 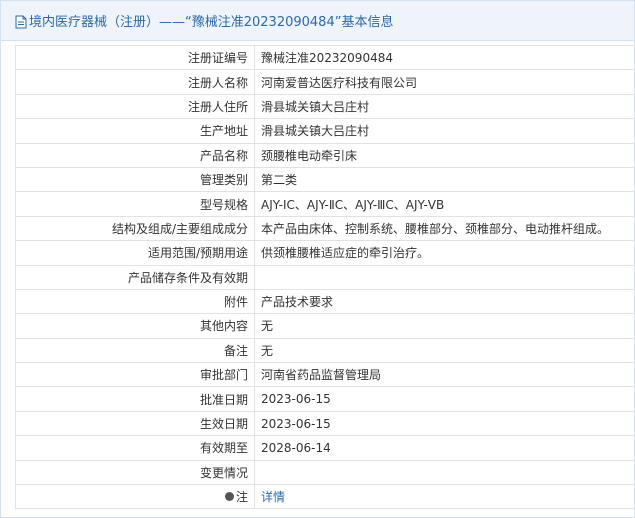 I want to click on row-label: 注册人名称, so click(x=135, y=82).